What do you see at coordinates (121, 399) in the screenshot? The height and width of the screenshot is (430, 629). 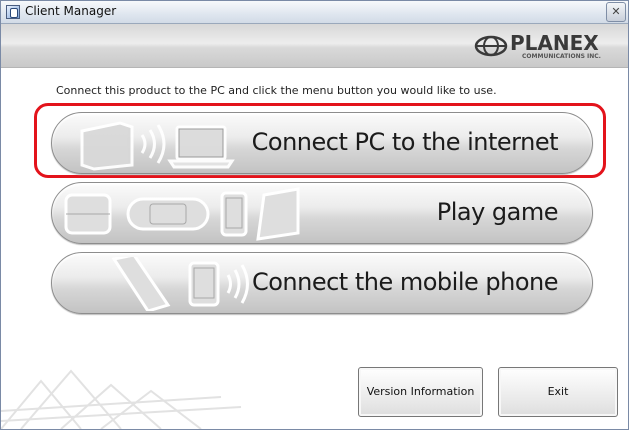 I see `decorative-footer-graphic` at bounding box center [121, 399].